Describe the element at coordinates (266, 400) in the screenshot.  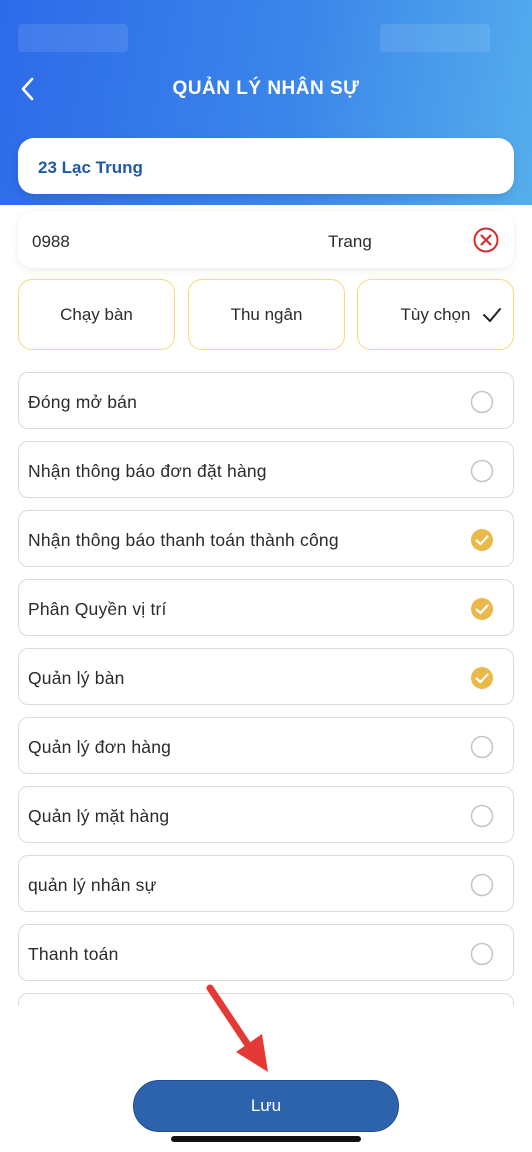
I see `permission-item: Đóng mở bán` at that location.